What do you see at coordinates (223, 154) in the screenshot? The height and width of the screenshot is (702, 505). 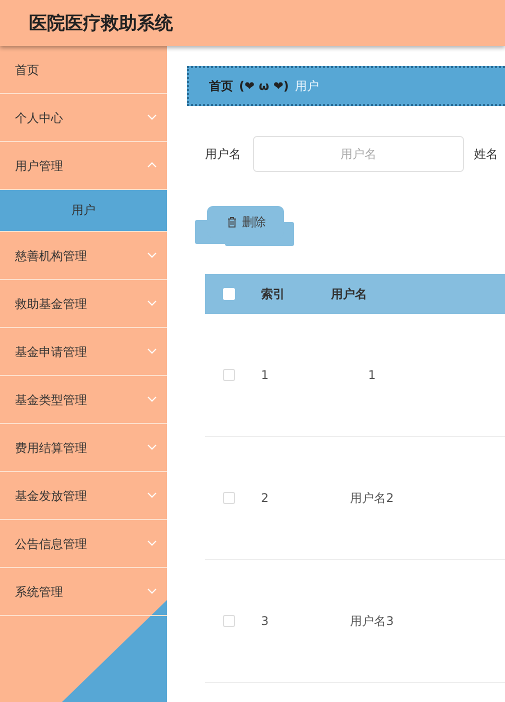 I see `field-label: 用户名` at bounding box center [223, 154].